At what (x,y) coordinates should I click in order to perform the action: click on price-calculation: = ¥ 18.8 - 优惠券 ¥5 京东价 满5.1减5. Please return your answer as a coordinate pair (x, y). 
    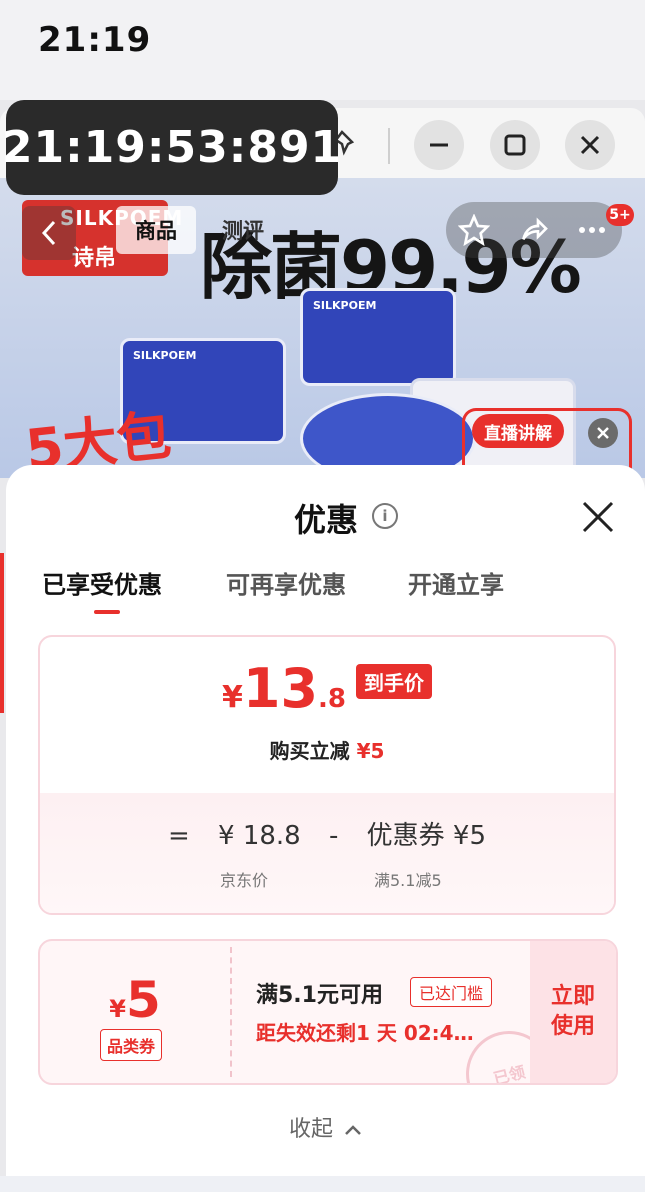
    Looking at the image, I should click on (327, 853).